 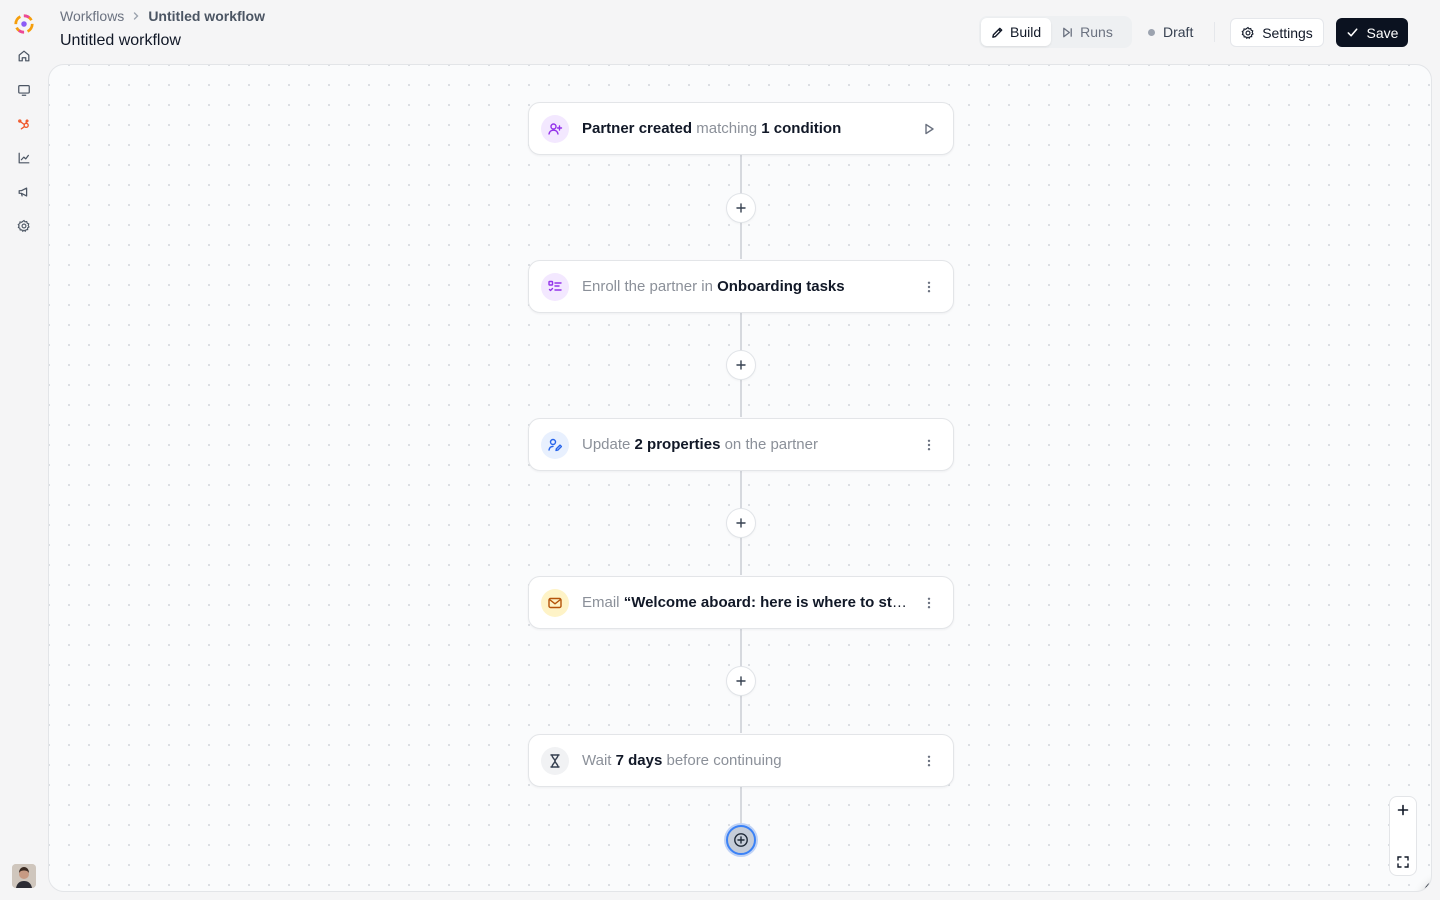 I want to click on zoom-in-button, so click(x=1403, y=810).